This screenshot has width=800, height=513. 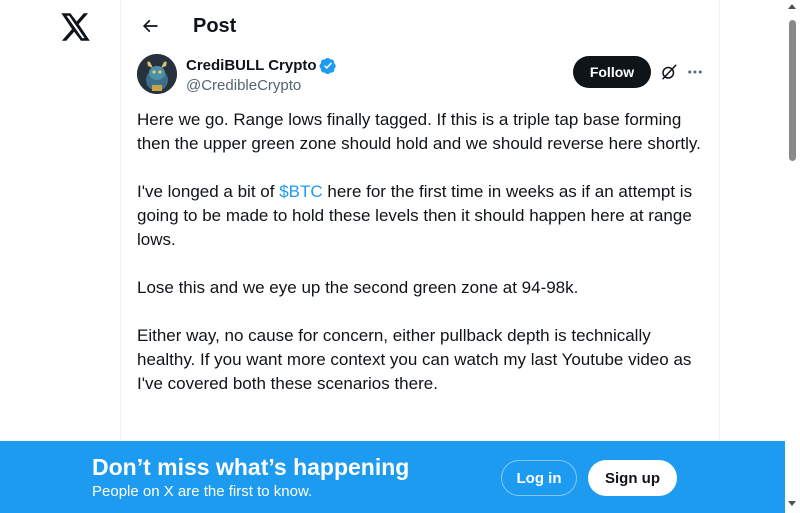 What do you see at coordinates (792, 503) in the screenshot?
I see `scroll-down-arrow-icon` at bounding box center [792, 503].